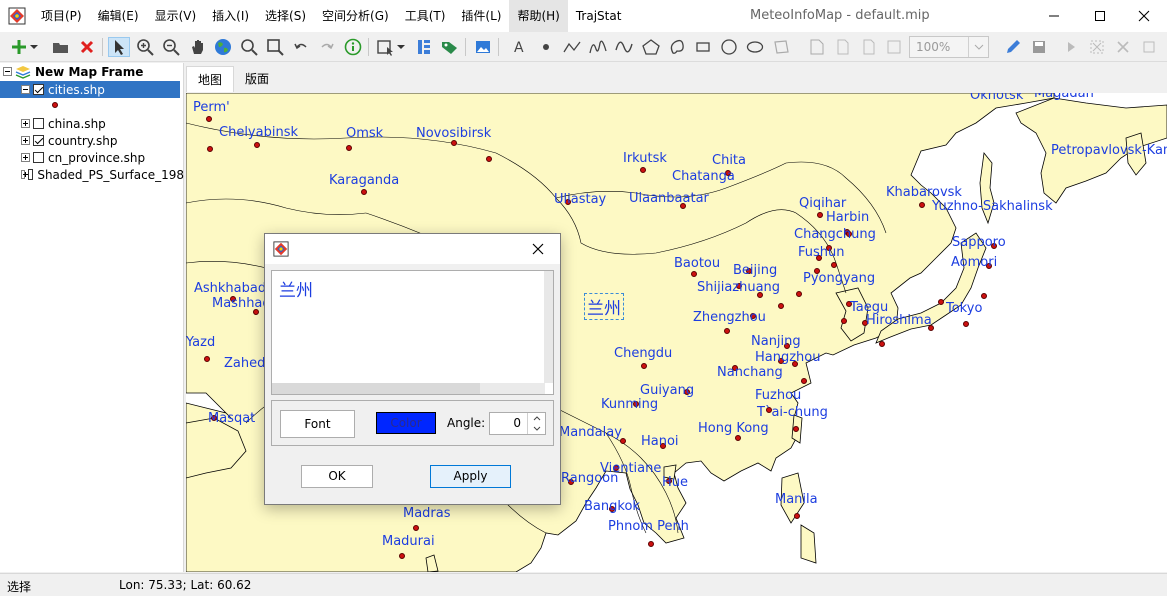 Image resolution: width=1167 pixels, height=596 pixels. What do you see at coordinates (69, 140) in the screenshot?
I see `layer-node-country: country.shp` at bounding box center [69, 140].